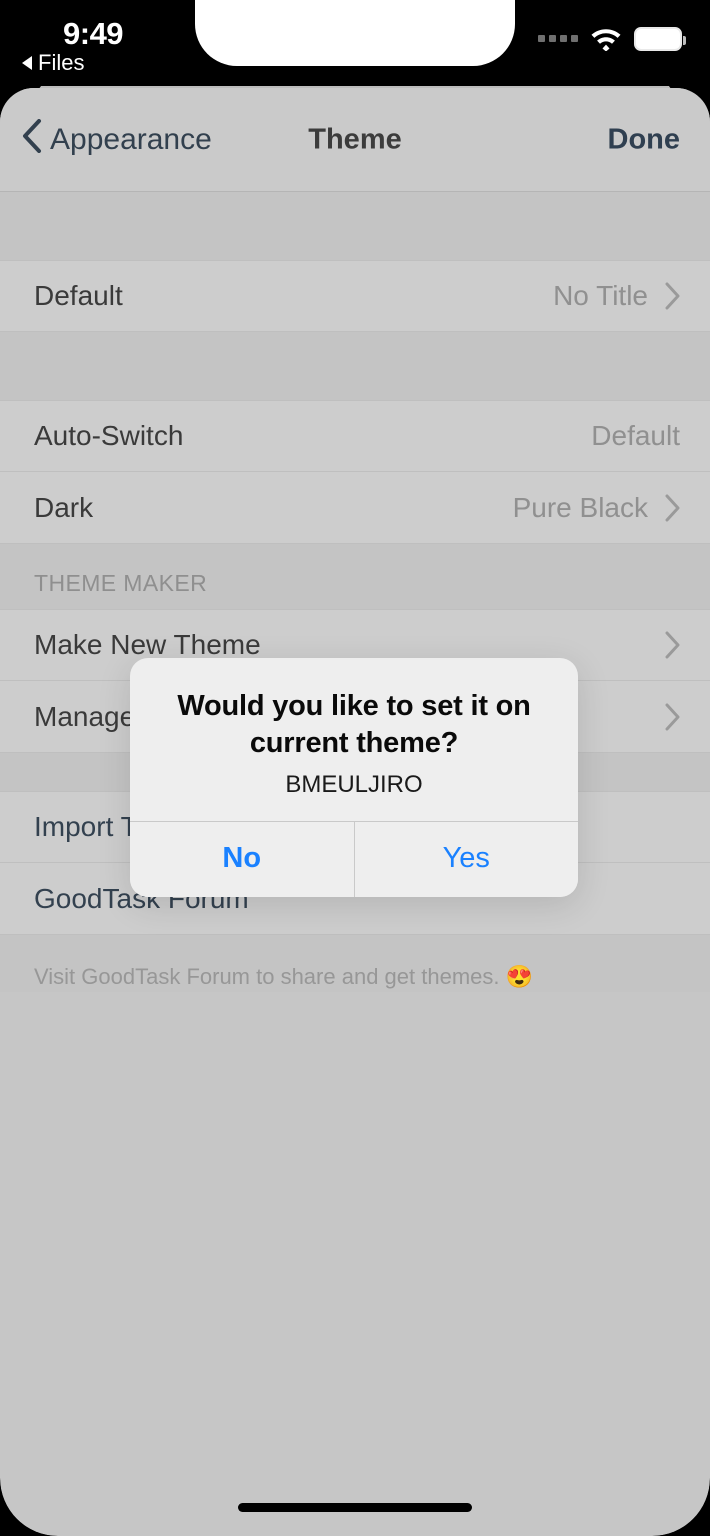 The width and height of the screenshot is (710, 1536). I want to click on row-value: No Title, so click(600, 295).